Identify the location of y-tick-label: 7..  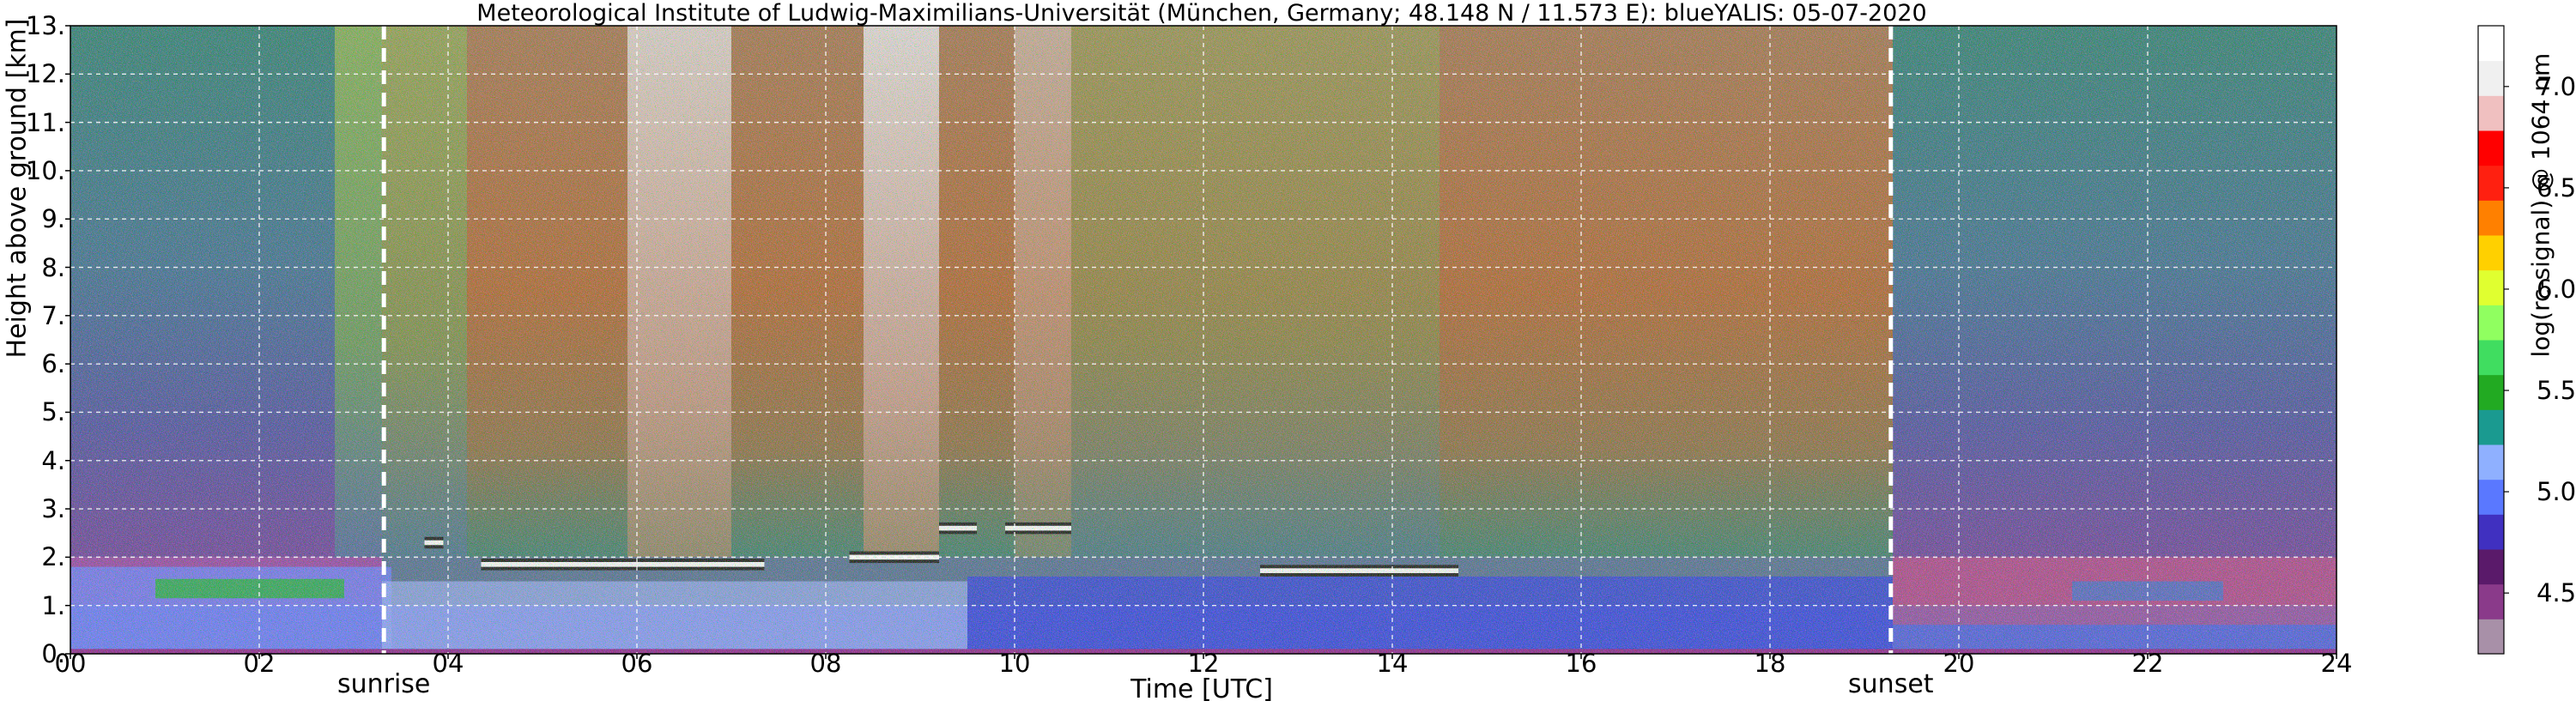
(53, 315).